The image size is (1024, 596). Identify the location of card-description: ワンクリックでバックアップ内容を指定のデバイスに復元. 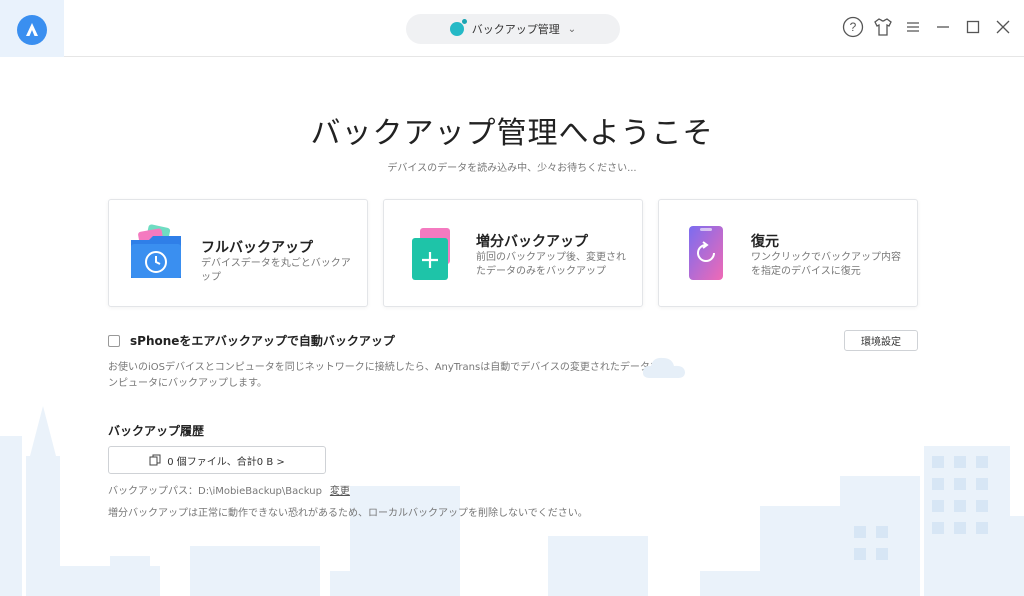
(826, 264).